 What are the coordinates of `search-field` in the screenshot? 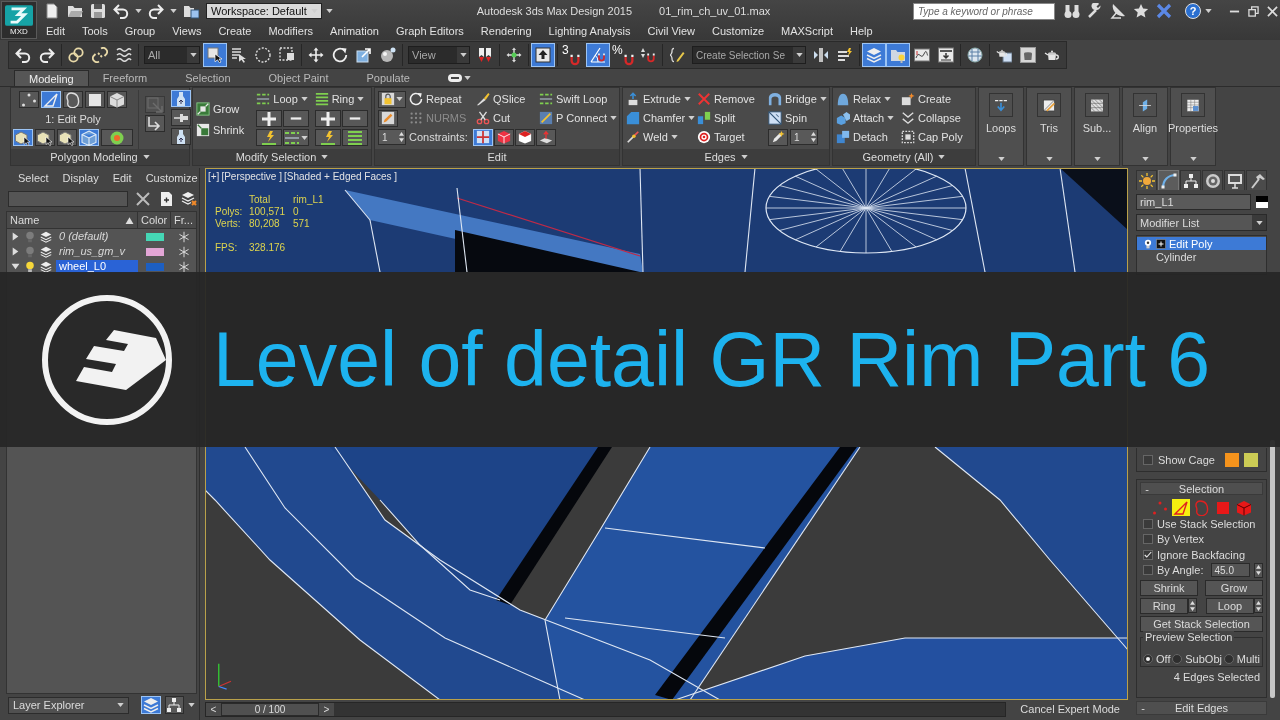 It's located at (68, 199).